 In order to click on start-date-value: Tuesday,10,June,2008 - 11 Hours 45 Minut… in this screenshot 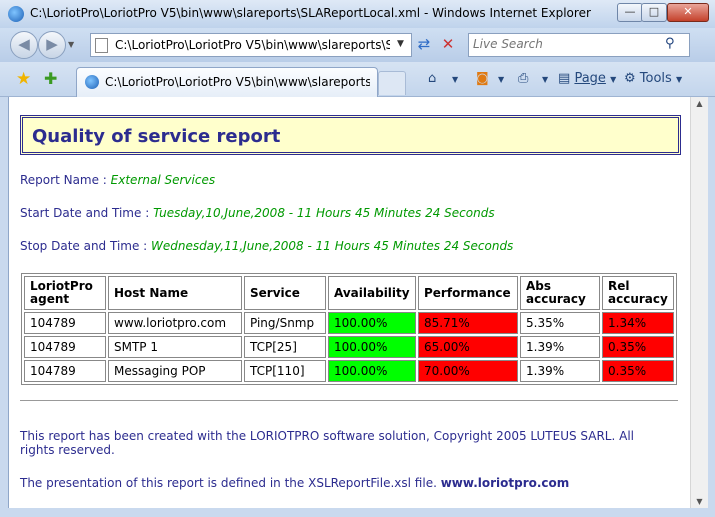, I will do `click(324, 213)`.